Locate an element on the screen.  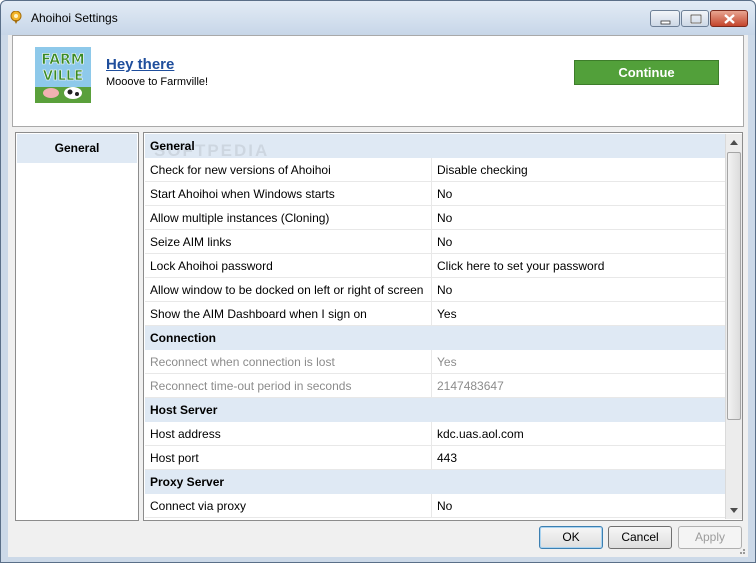
settings-row: Host address kdc.uas.aol.com is located at coordinates (435, 434).